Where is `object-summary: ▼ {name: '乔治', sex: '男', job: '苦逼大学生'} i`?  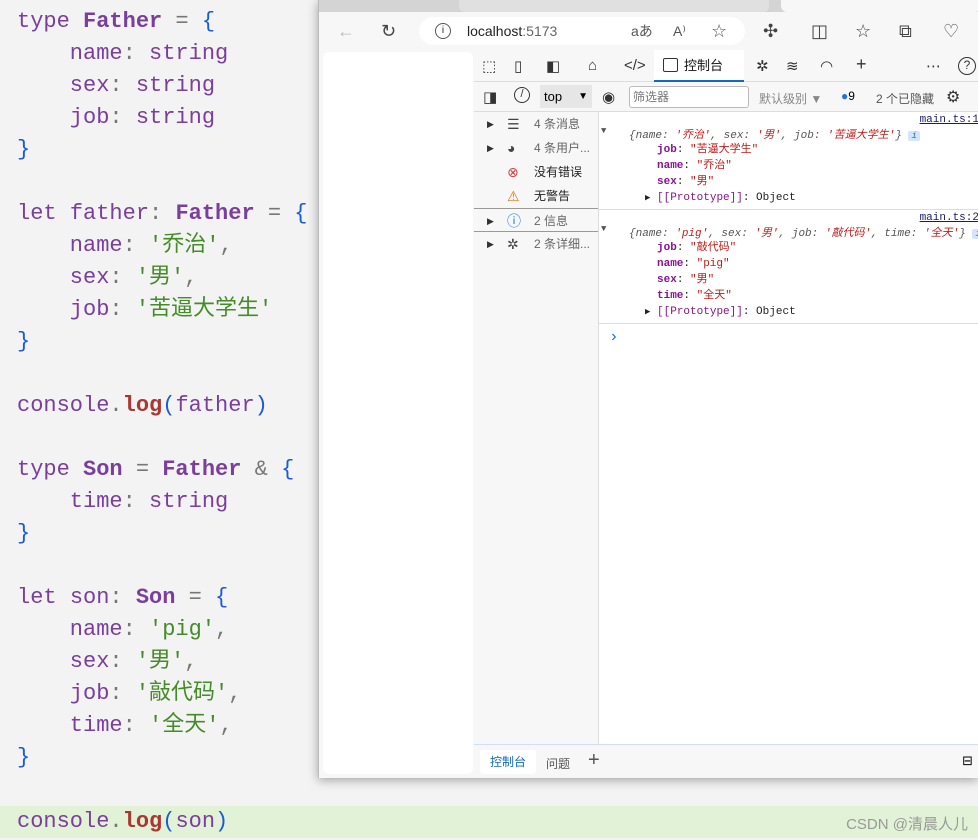
object-summary: ▼ {name: '乔治', sex: '男', job: '苦逼大学生'} i is located at coordinates (789, 134).